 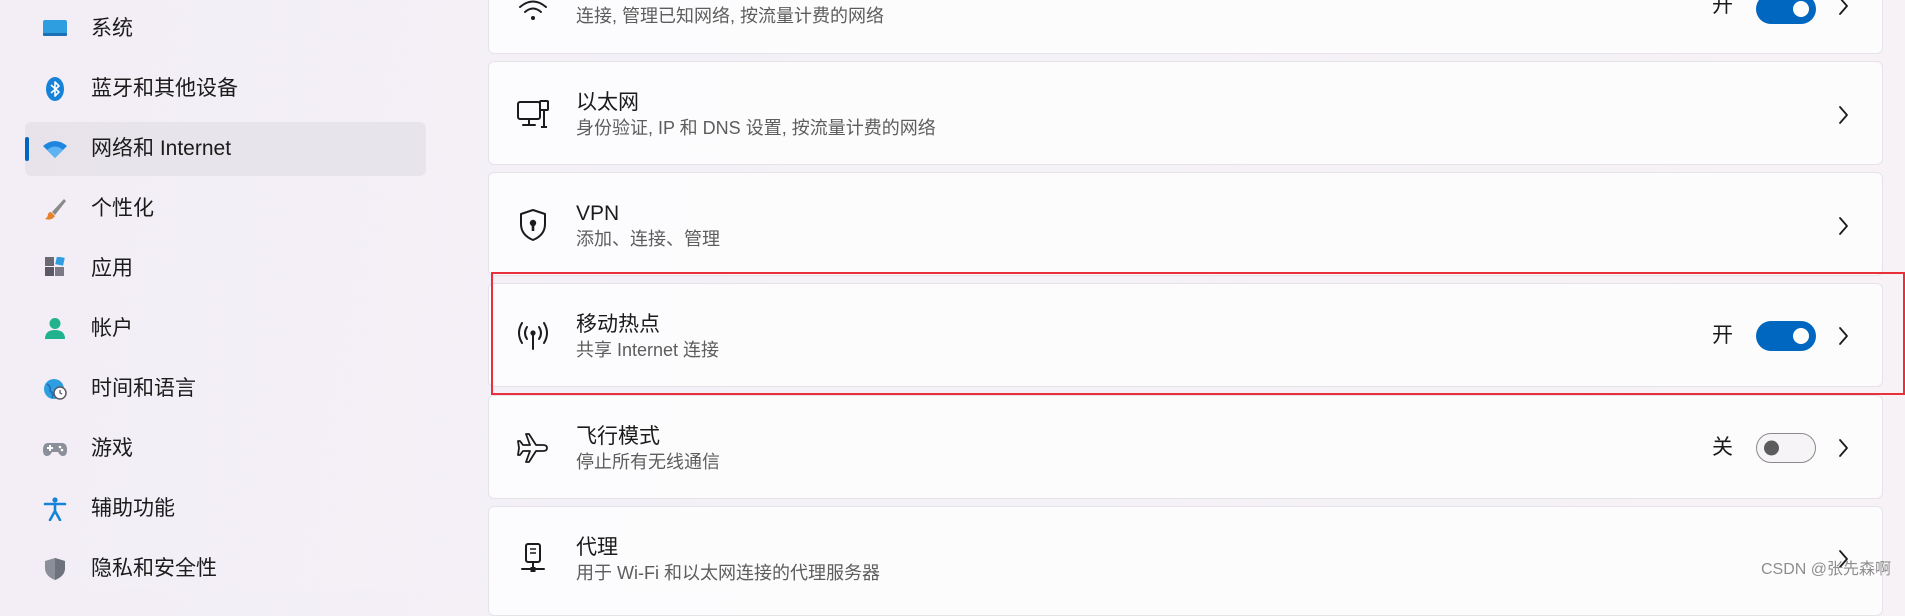 What do you see at coordinates (1185, 224) in the screenshot?
I see `vpn-row: VPN 添加、连接、管理` at bounding box center [1185, 224].